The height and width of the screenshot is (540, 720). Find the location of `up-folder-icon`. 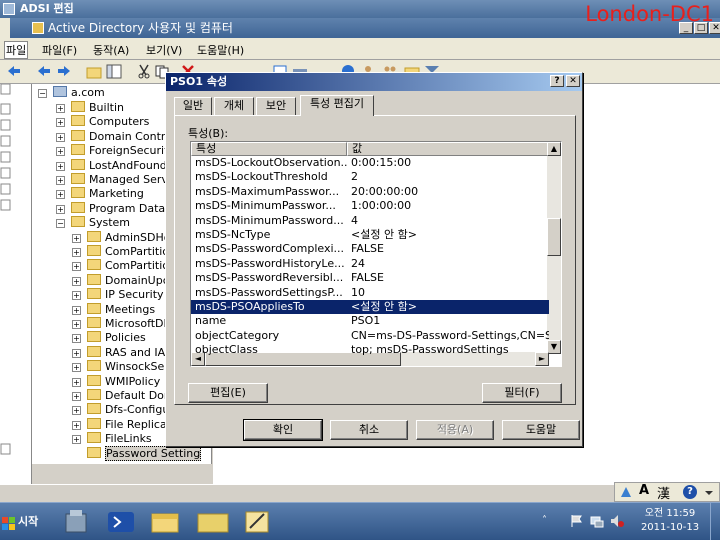

up-folder-icon is located at coordinates (94, 71).